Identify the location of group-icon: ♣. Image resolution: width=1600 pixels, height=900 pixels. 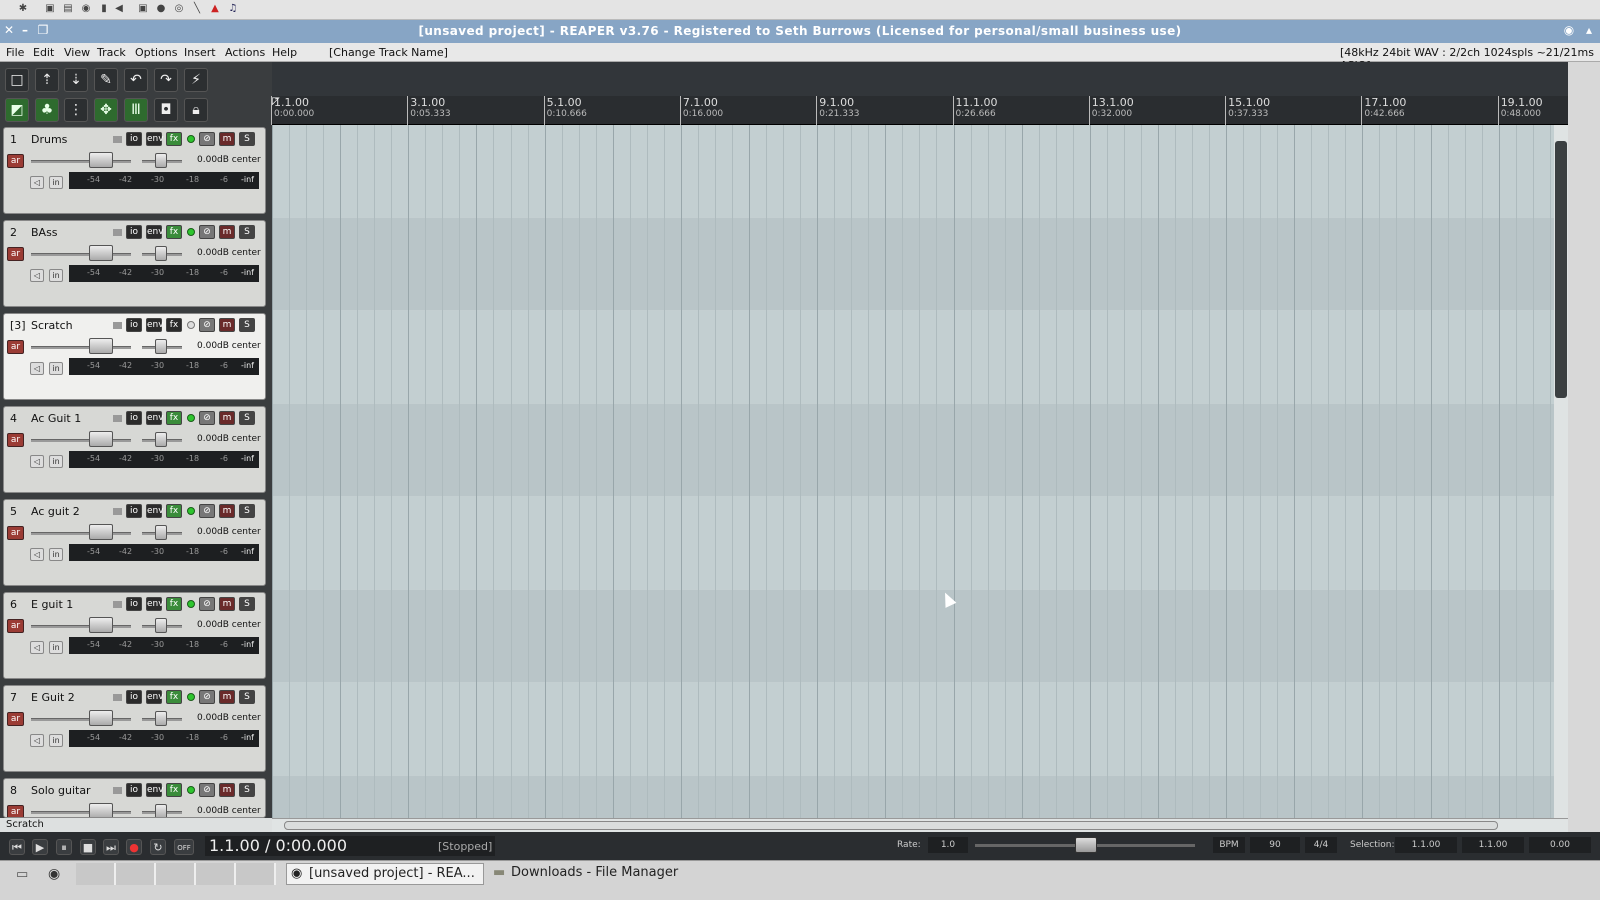
(47, 110).